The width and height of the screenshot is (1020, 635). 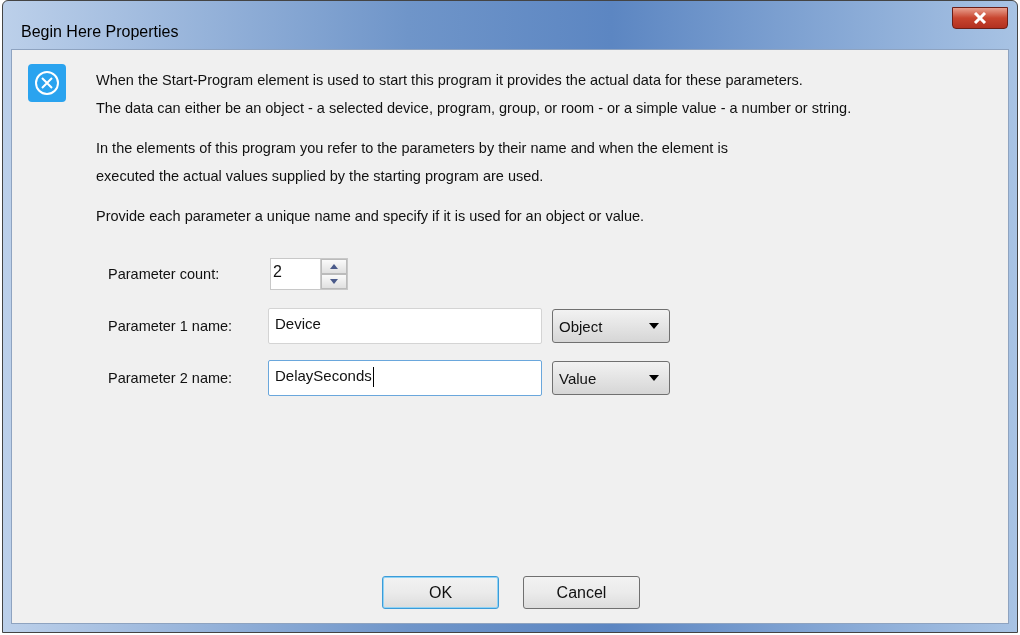 I want to click on name-field: DelaySeconds, so click(x=405, y=378).